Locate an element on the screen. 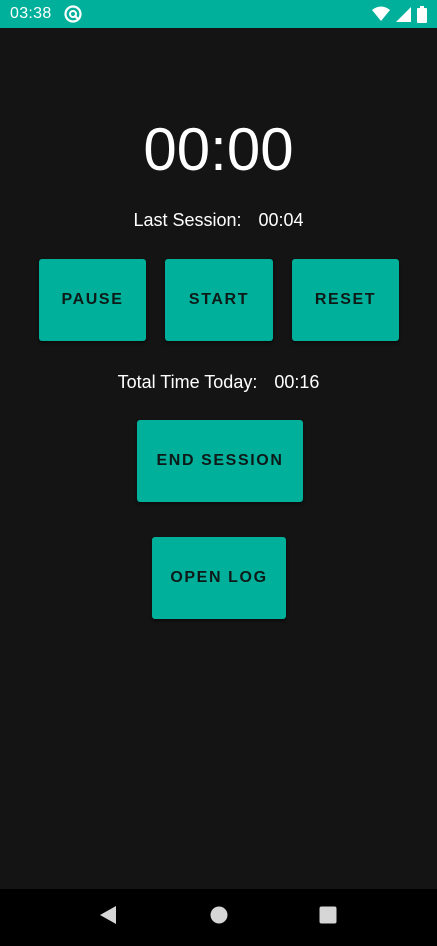 This screenshot has height=946, width=437. back-icon is located at coordinates (108, 917).